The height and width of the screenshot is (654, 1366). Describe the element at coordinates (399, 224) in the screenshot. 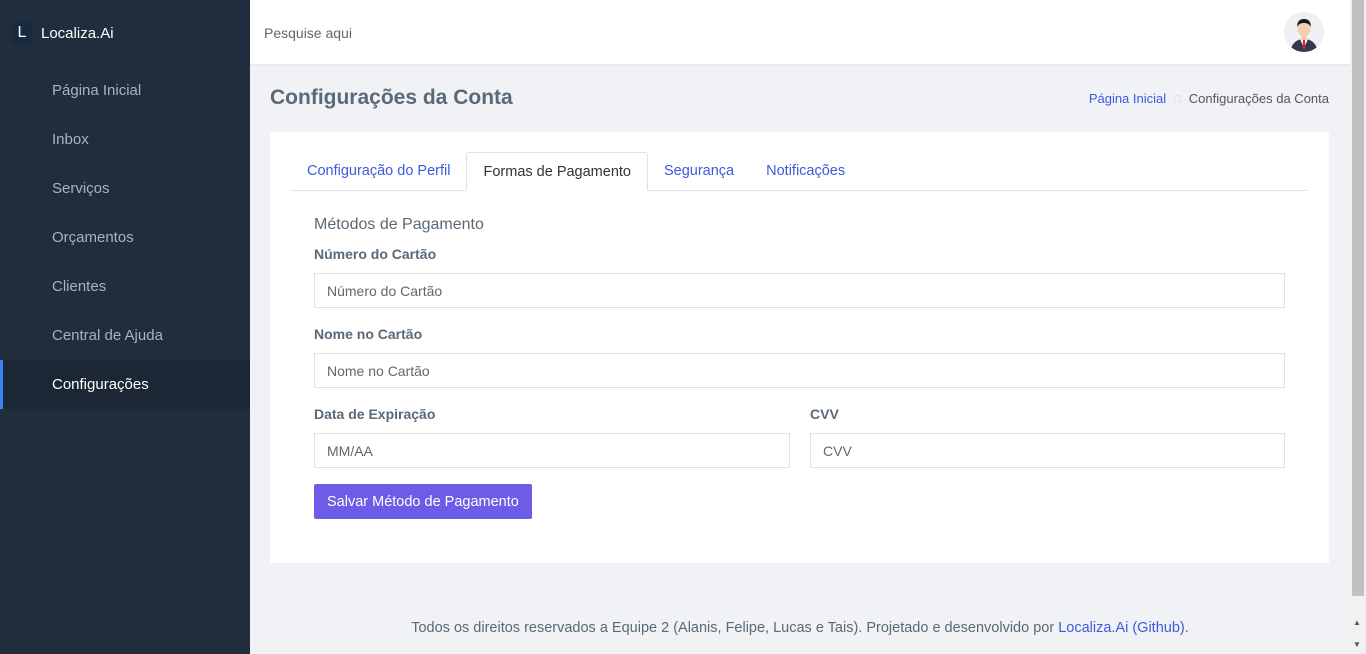

I see `section-title: Métodos de Pagamento` at that location.